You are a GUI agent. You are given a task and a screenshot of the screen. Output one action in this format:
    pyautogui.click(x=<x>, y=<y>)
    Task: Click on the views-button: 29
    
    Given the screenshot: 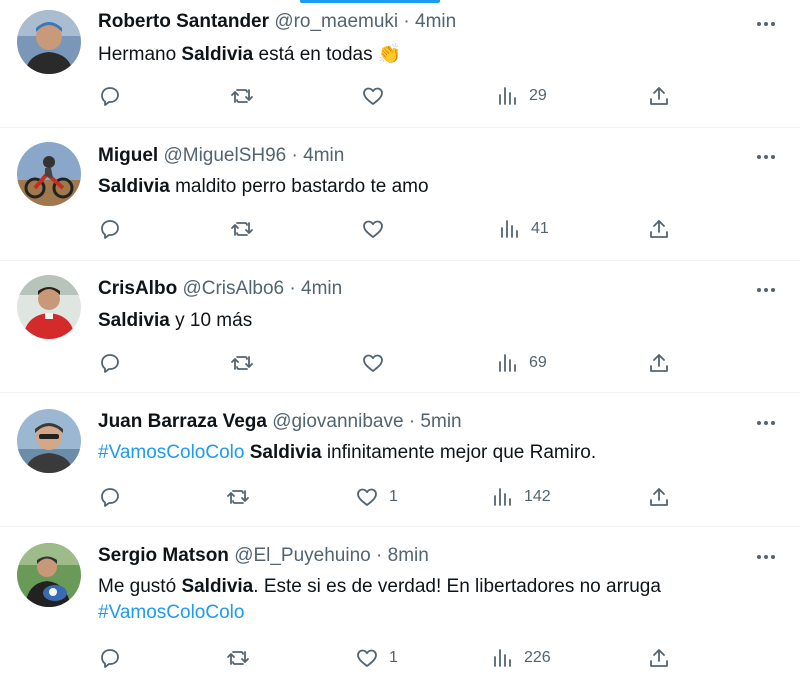 What is the action you would take?
    pyautogui.click(x=521, y=96)
    